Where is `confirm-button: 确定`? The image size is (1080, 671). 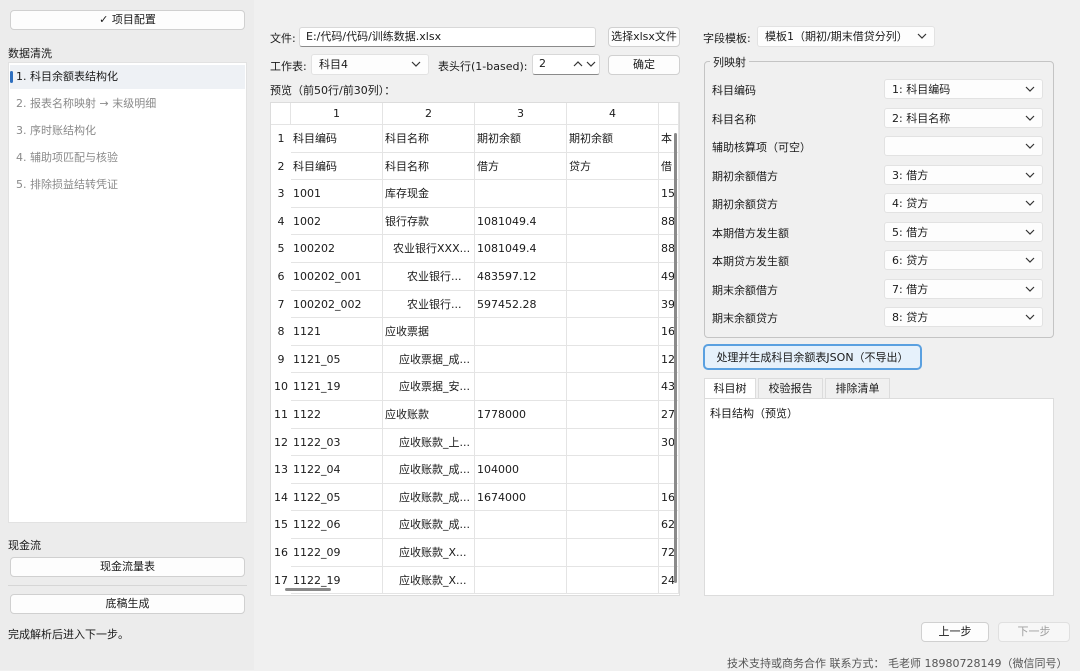 confirm-button: 确定 is located at coordinates (644, 65).